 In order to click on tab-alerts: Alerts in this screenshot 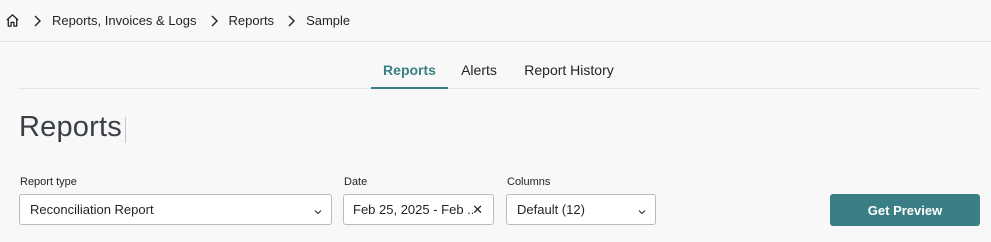, I will do `click(479, 75)`.